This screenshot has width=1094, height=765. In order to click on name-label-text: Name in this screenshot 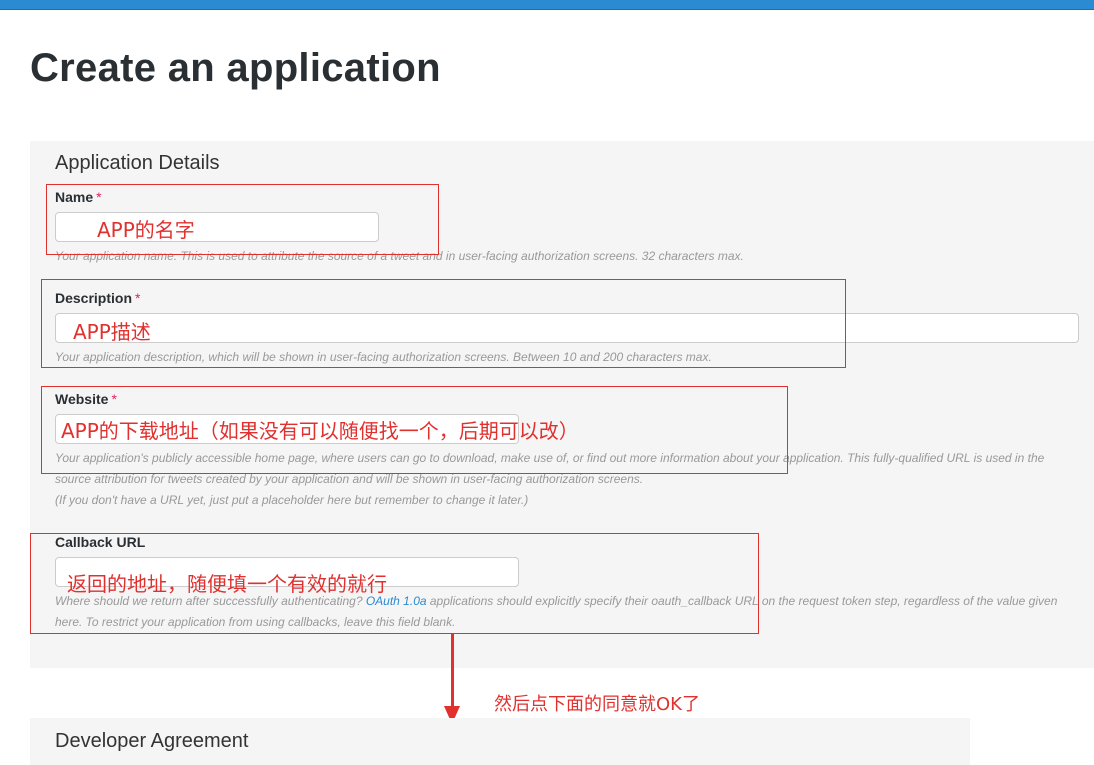, I will do `click(74, 197)`.